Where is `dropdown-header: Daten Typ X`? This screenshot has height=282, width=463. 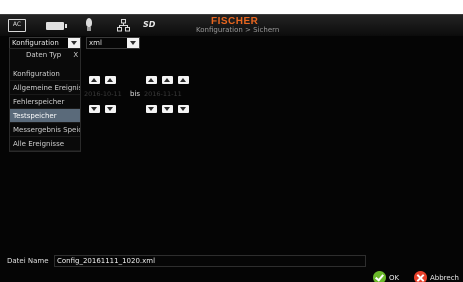 dropdown-header: Daten Typ X is located at coordinates (45, 55).